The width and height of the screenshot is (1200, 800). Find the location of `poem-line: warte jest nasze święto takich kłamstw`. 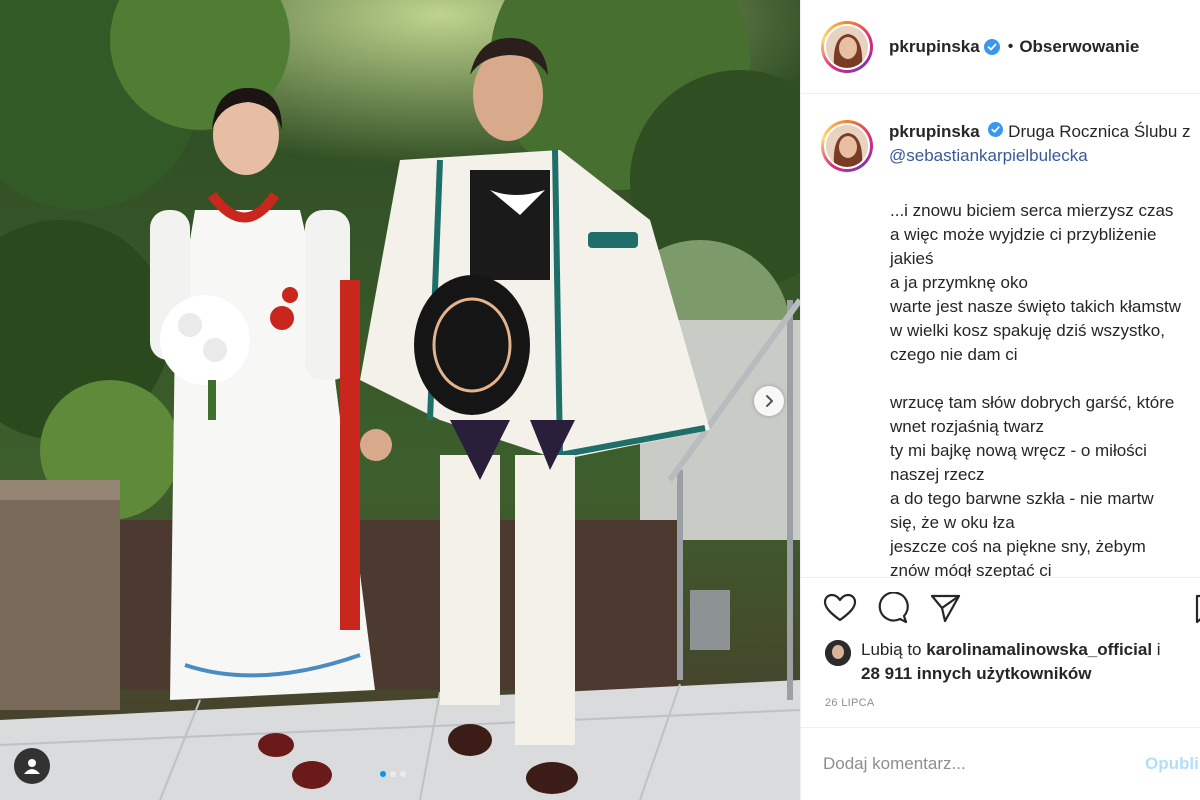

poem-line: warte jest nasze święto takich kłamstw is located at coordinates (1035, 306).